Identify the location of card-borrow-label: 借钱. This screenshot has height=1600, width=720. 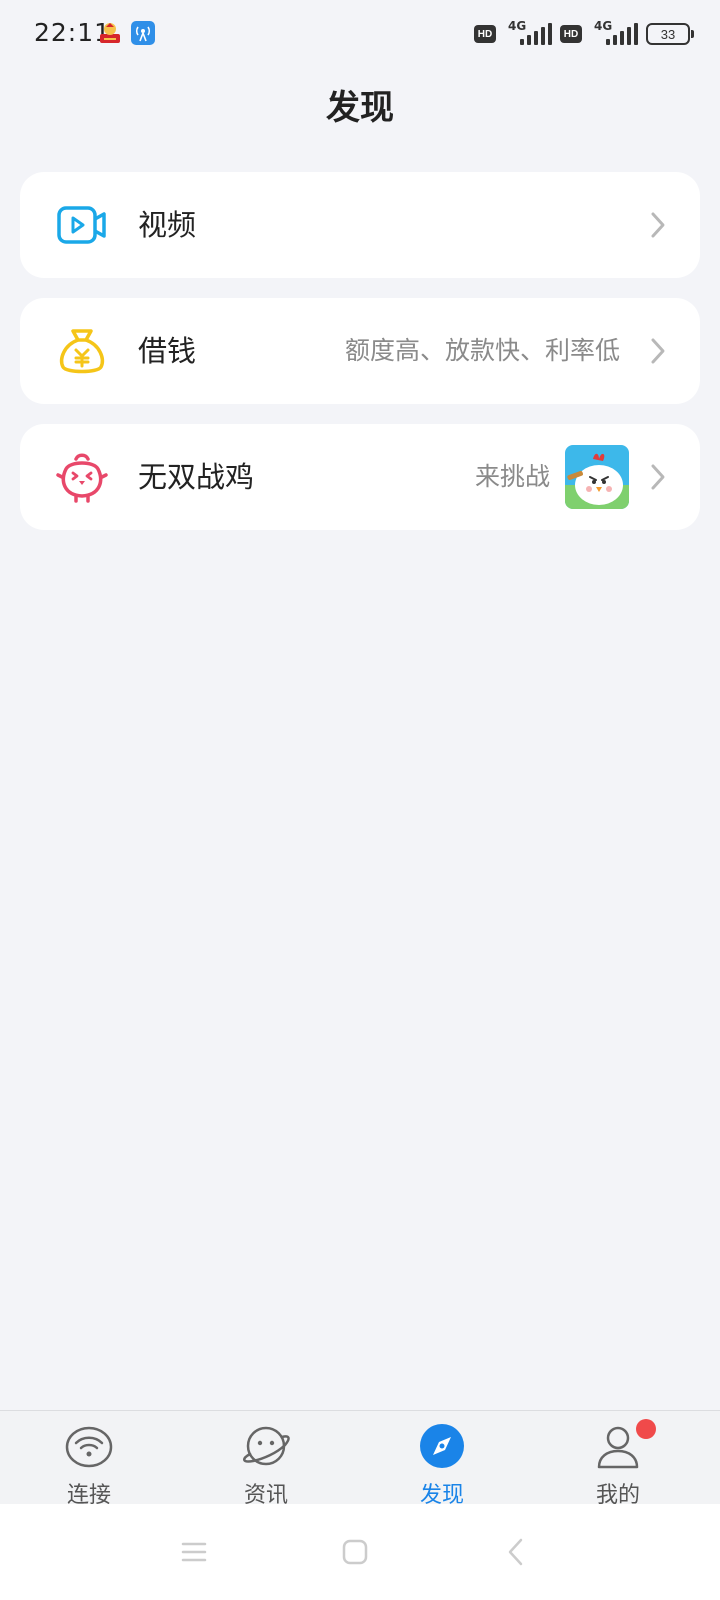
(167, 351).